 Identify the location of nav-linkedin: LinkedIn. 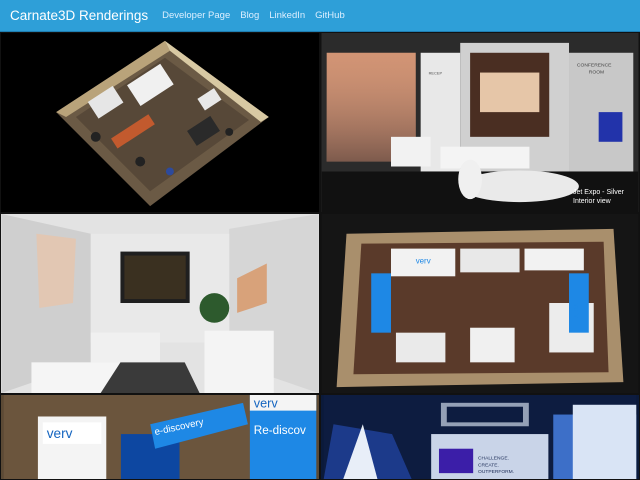
(287, 15).